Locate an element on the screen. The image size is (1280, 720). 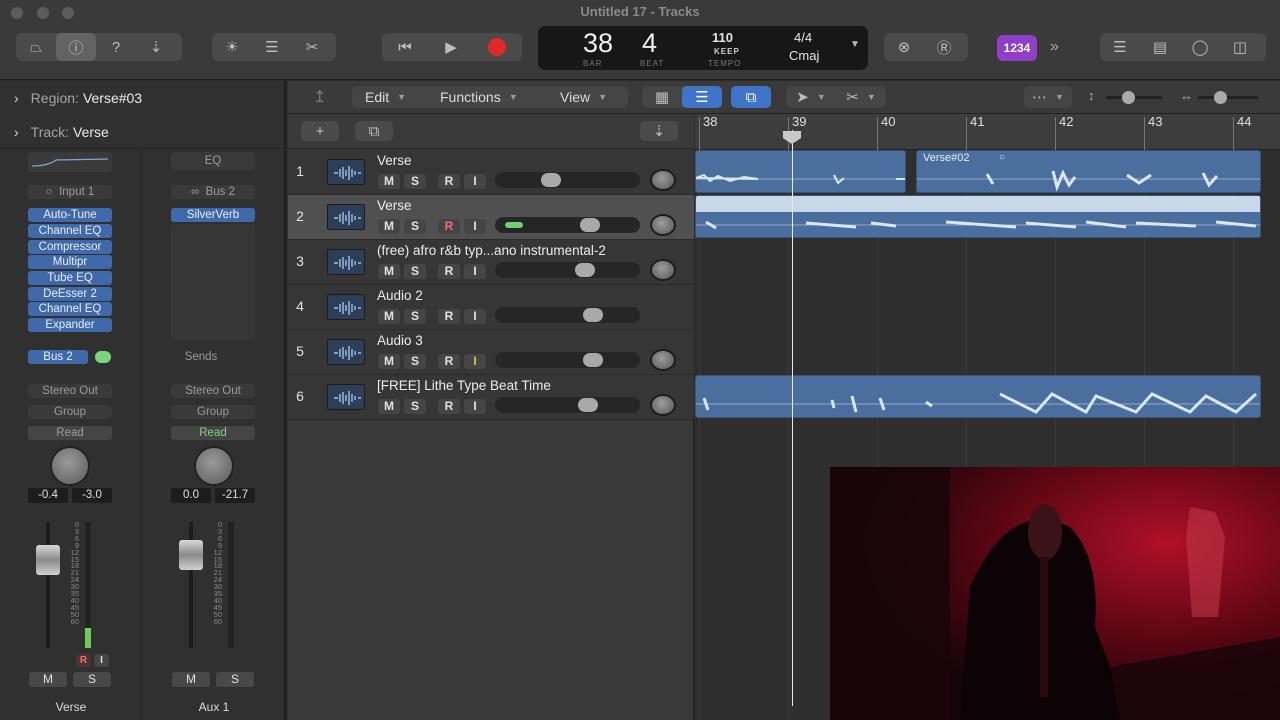
quick-help-icon: ? is located at coordinates (116, 47).